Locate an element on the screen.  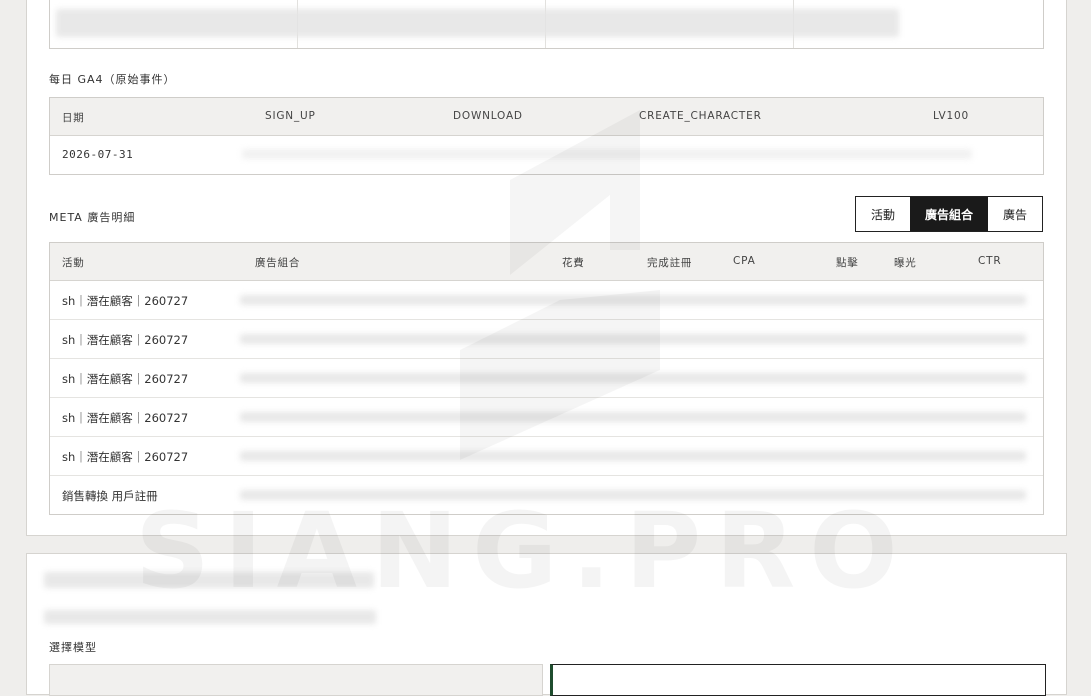
row-date: 2026-07-31 is located at coordinates (98, 154).